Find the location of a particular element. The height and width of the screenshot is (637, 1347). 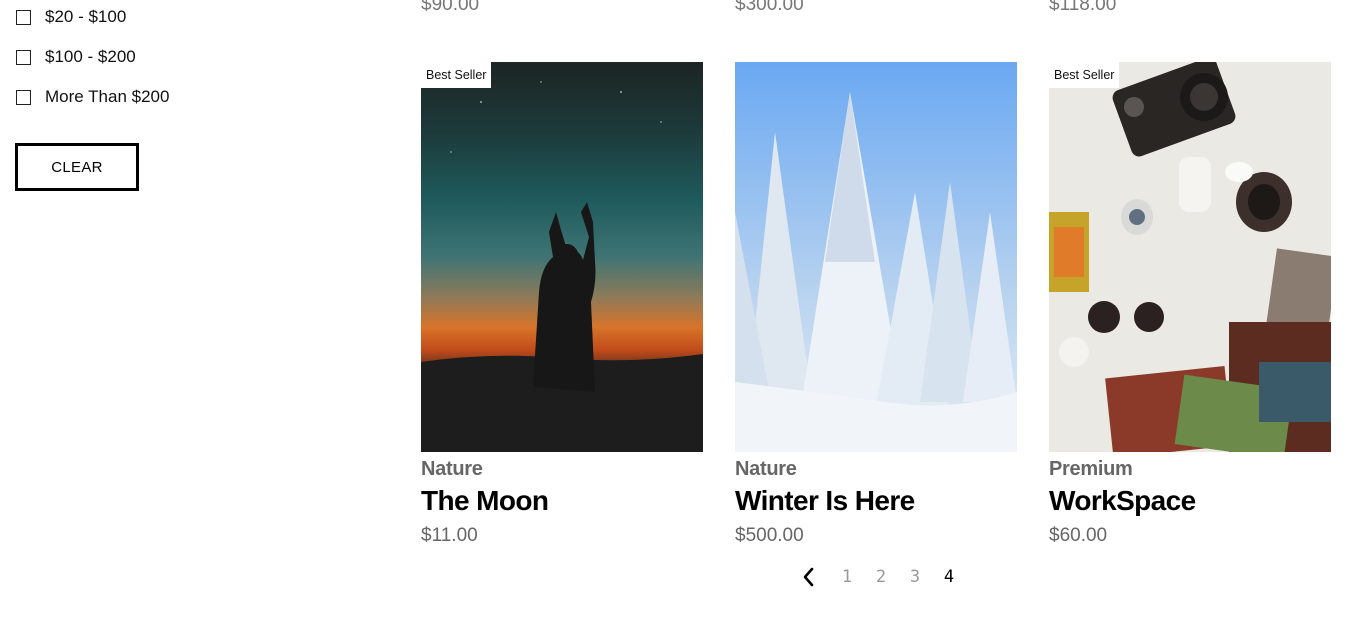

product-image-moon: Best Seller is located at coordinates (562, 257).